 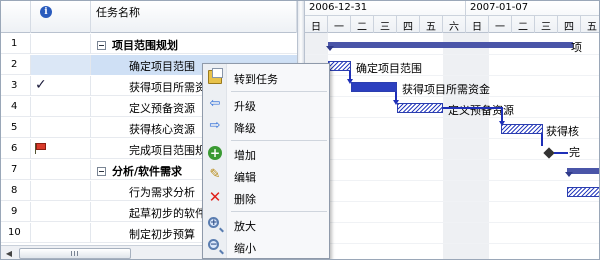 What do you see at coordinates (266, 224) in the screenshot?
I see `menu-item-zoom-in: + 放大` at bounding box center [266, 224].